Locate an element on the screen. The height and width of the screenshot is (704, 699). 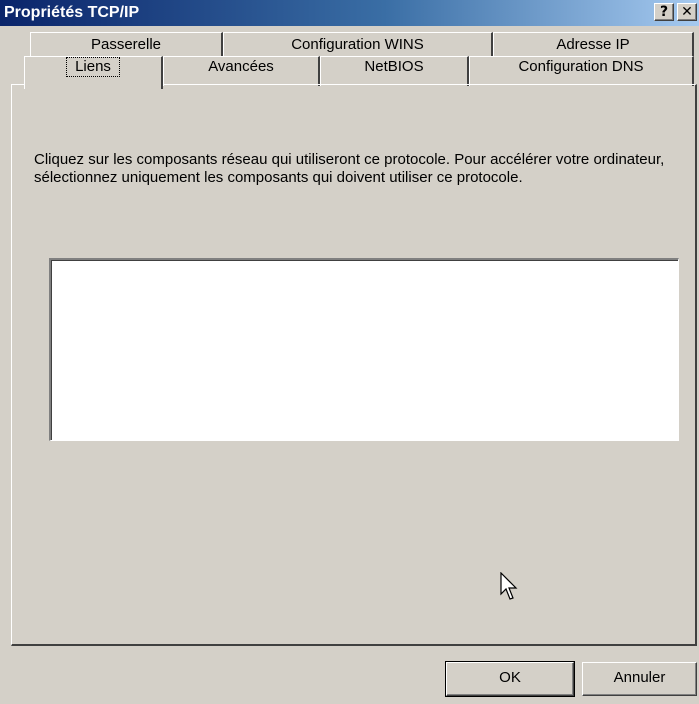
tab-passerelle: Passerelle is located at coordinates (126, 45).